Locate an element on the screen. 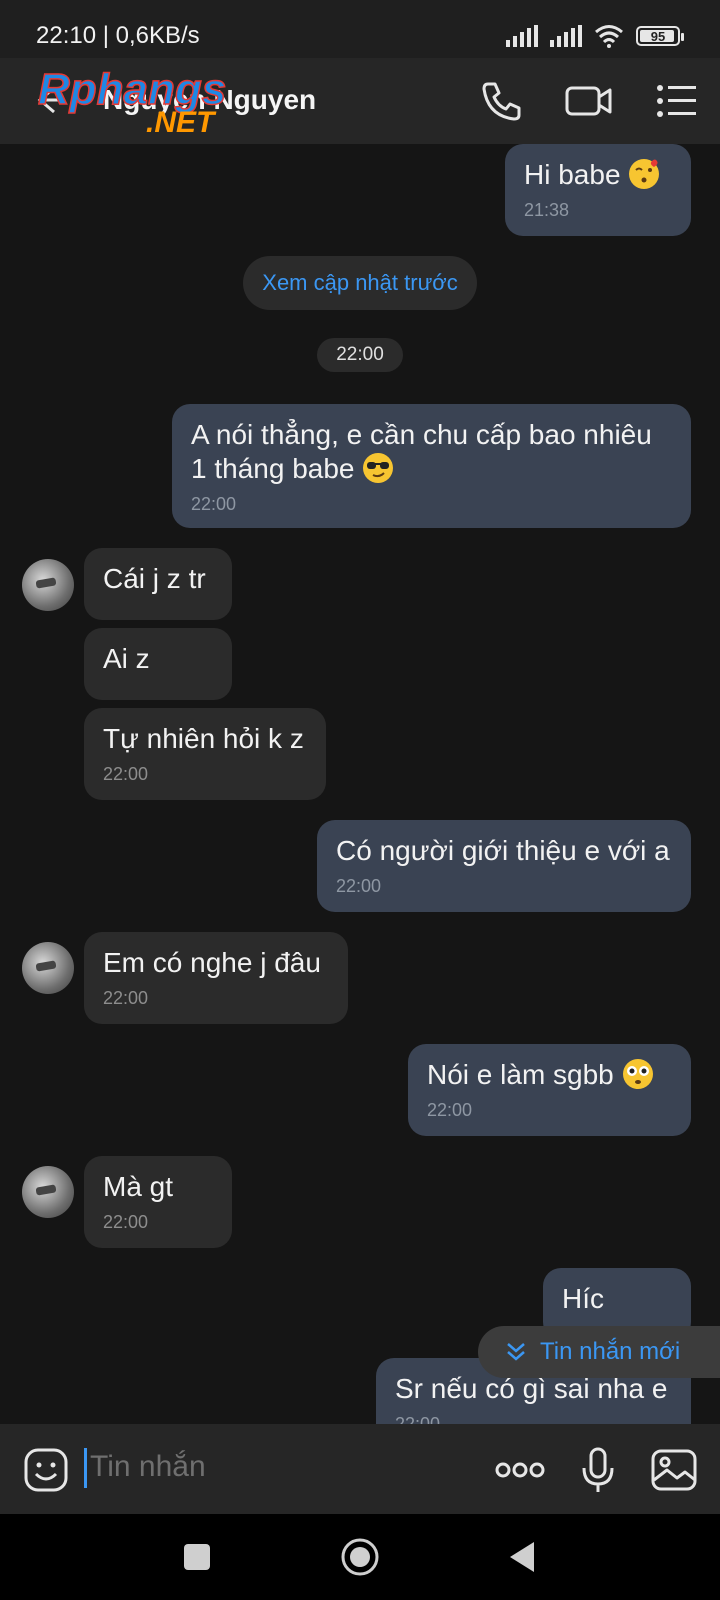  phone-icon is located at coordinates (501, 101).